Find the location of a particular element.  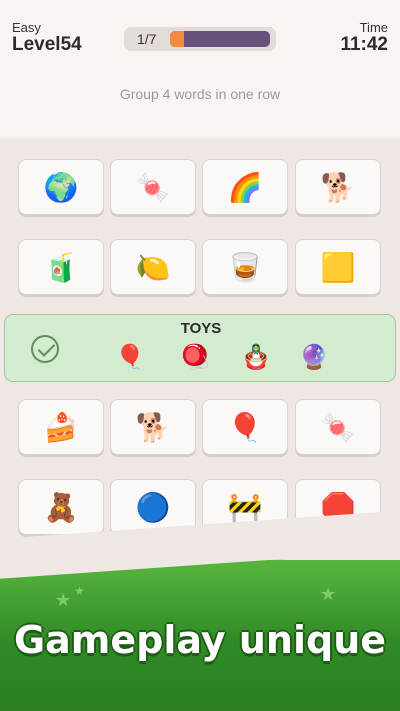

instruction-text: Group 4 words in one row is located at coordinates (200, 94).